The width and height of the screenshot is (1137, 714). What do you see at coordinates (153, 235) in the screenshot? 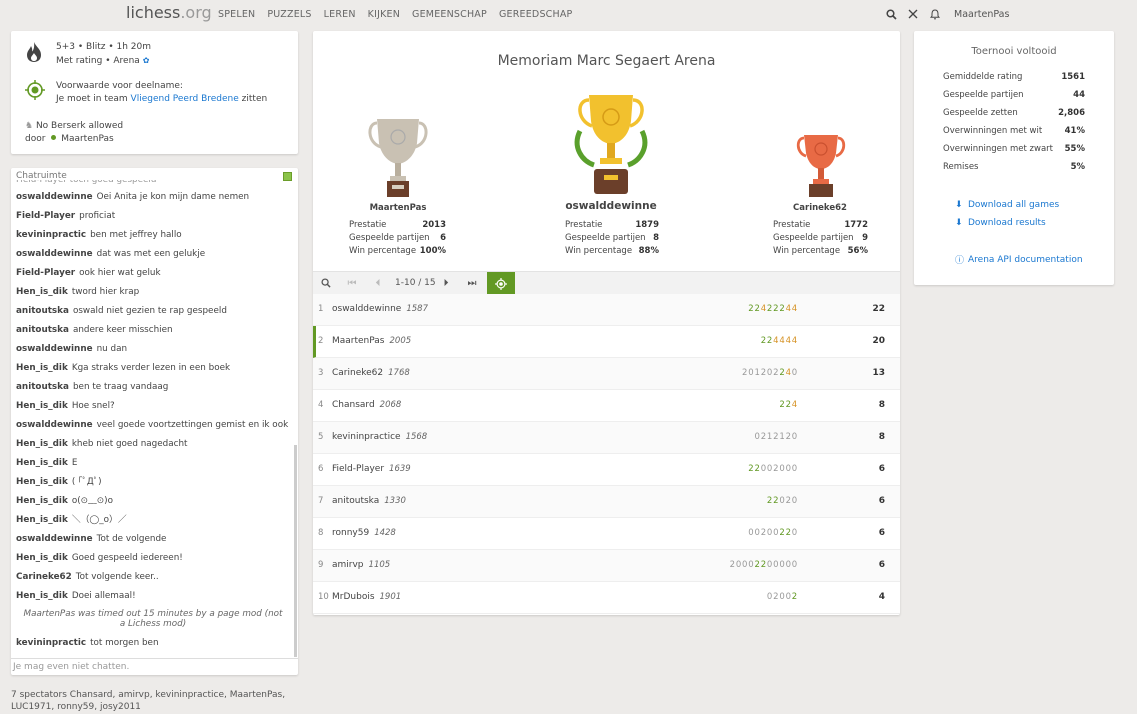
I see `chat-message: kevininpractic ben met jeffrey hallo` at bounding box center [153, 235].